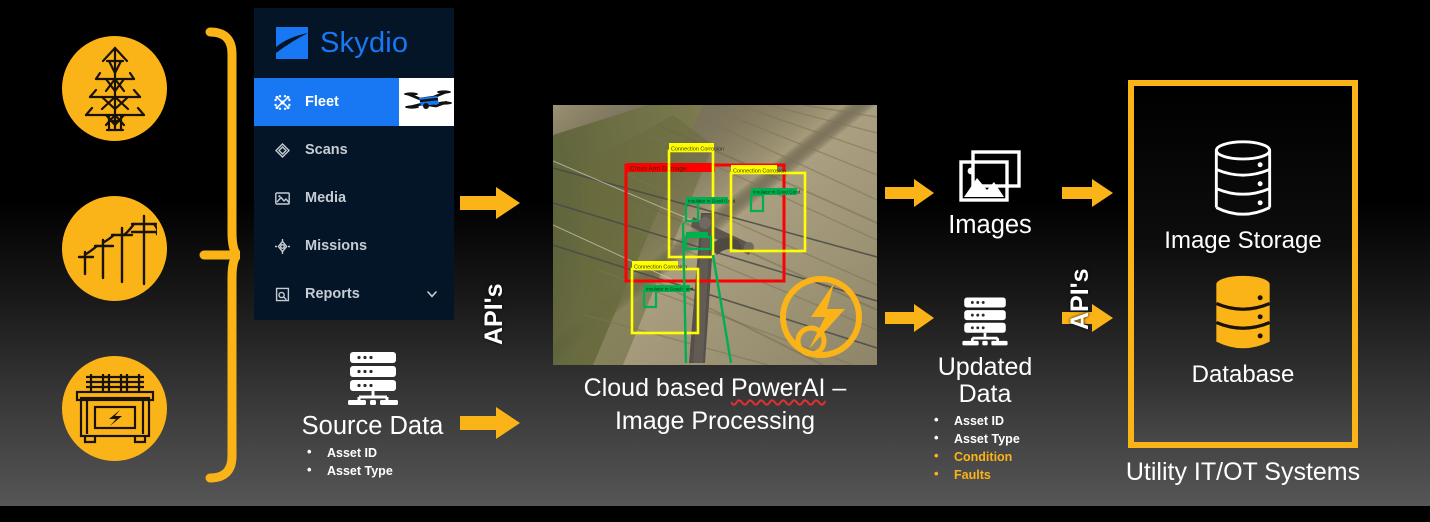 This screenshot has height=522, width=1430. Describe the element at coordinates (1080, 299) in the screenshot. I see `api-label-right: API's` at that location.